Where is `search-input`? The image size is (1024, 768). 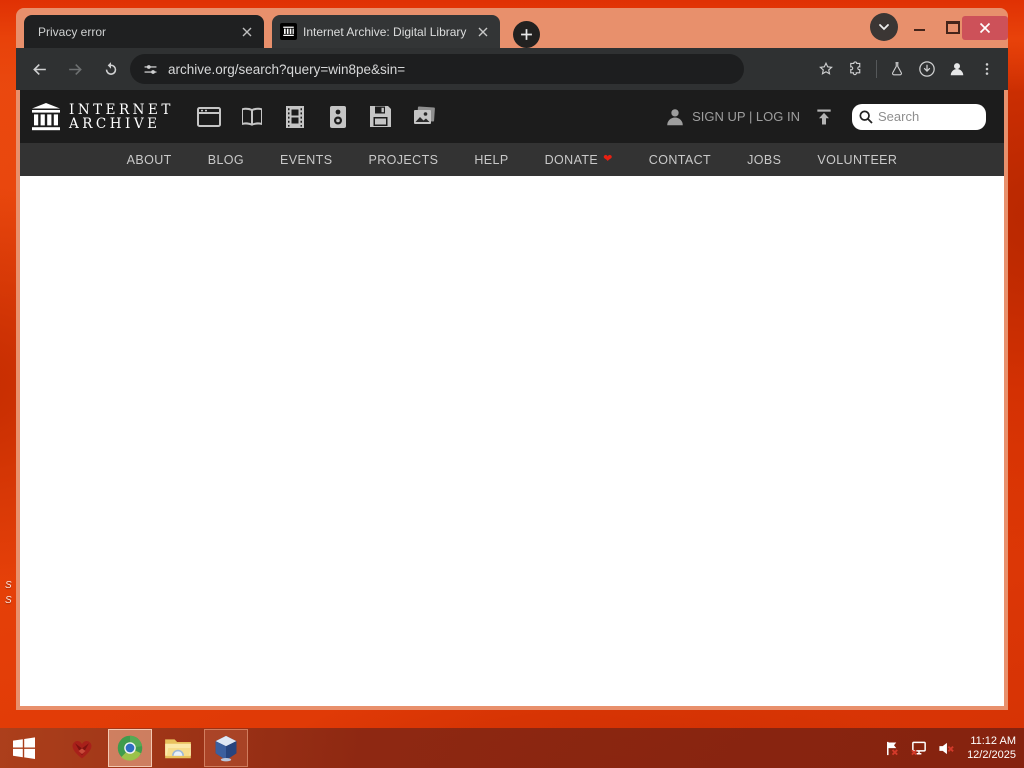
search-input is located at coordinates (926, 116).